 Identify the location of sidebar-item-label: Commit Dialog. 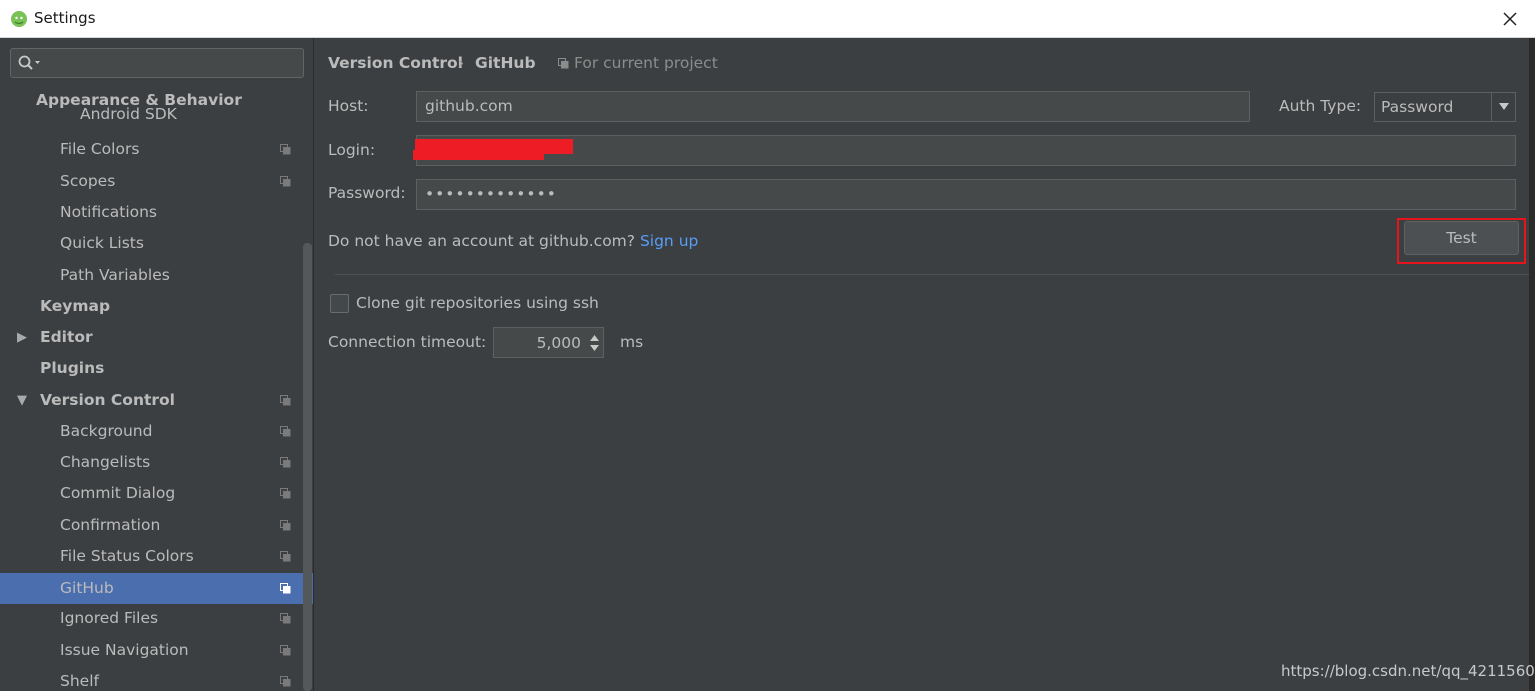
(118, 493).